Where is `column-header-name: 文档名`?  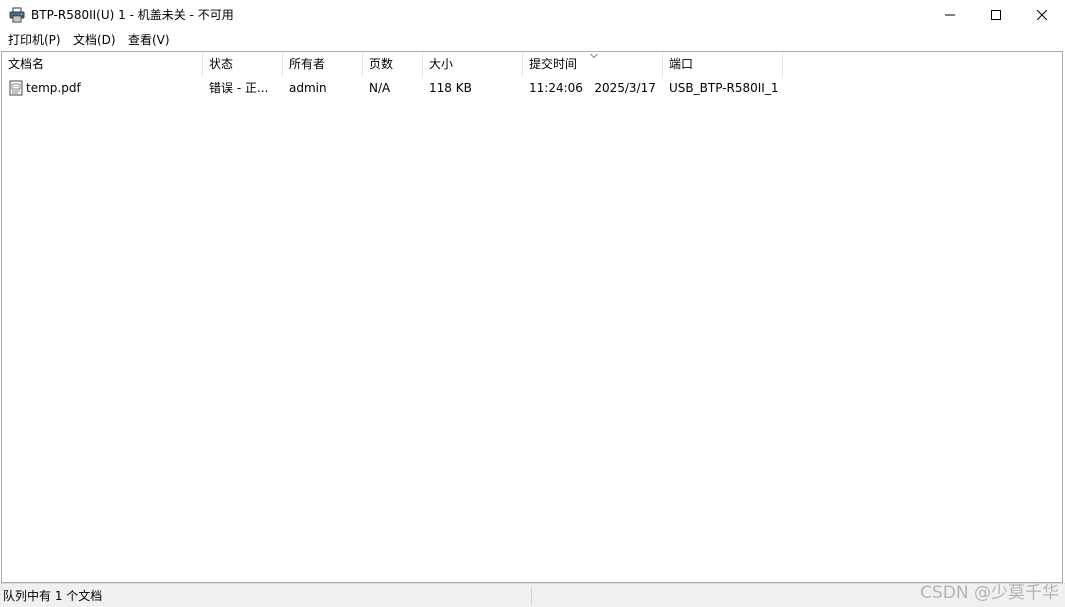
column-header-name: 文档名 is located at coordinates (102, 64).